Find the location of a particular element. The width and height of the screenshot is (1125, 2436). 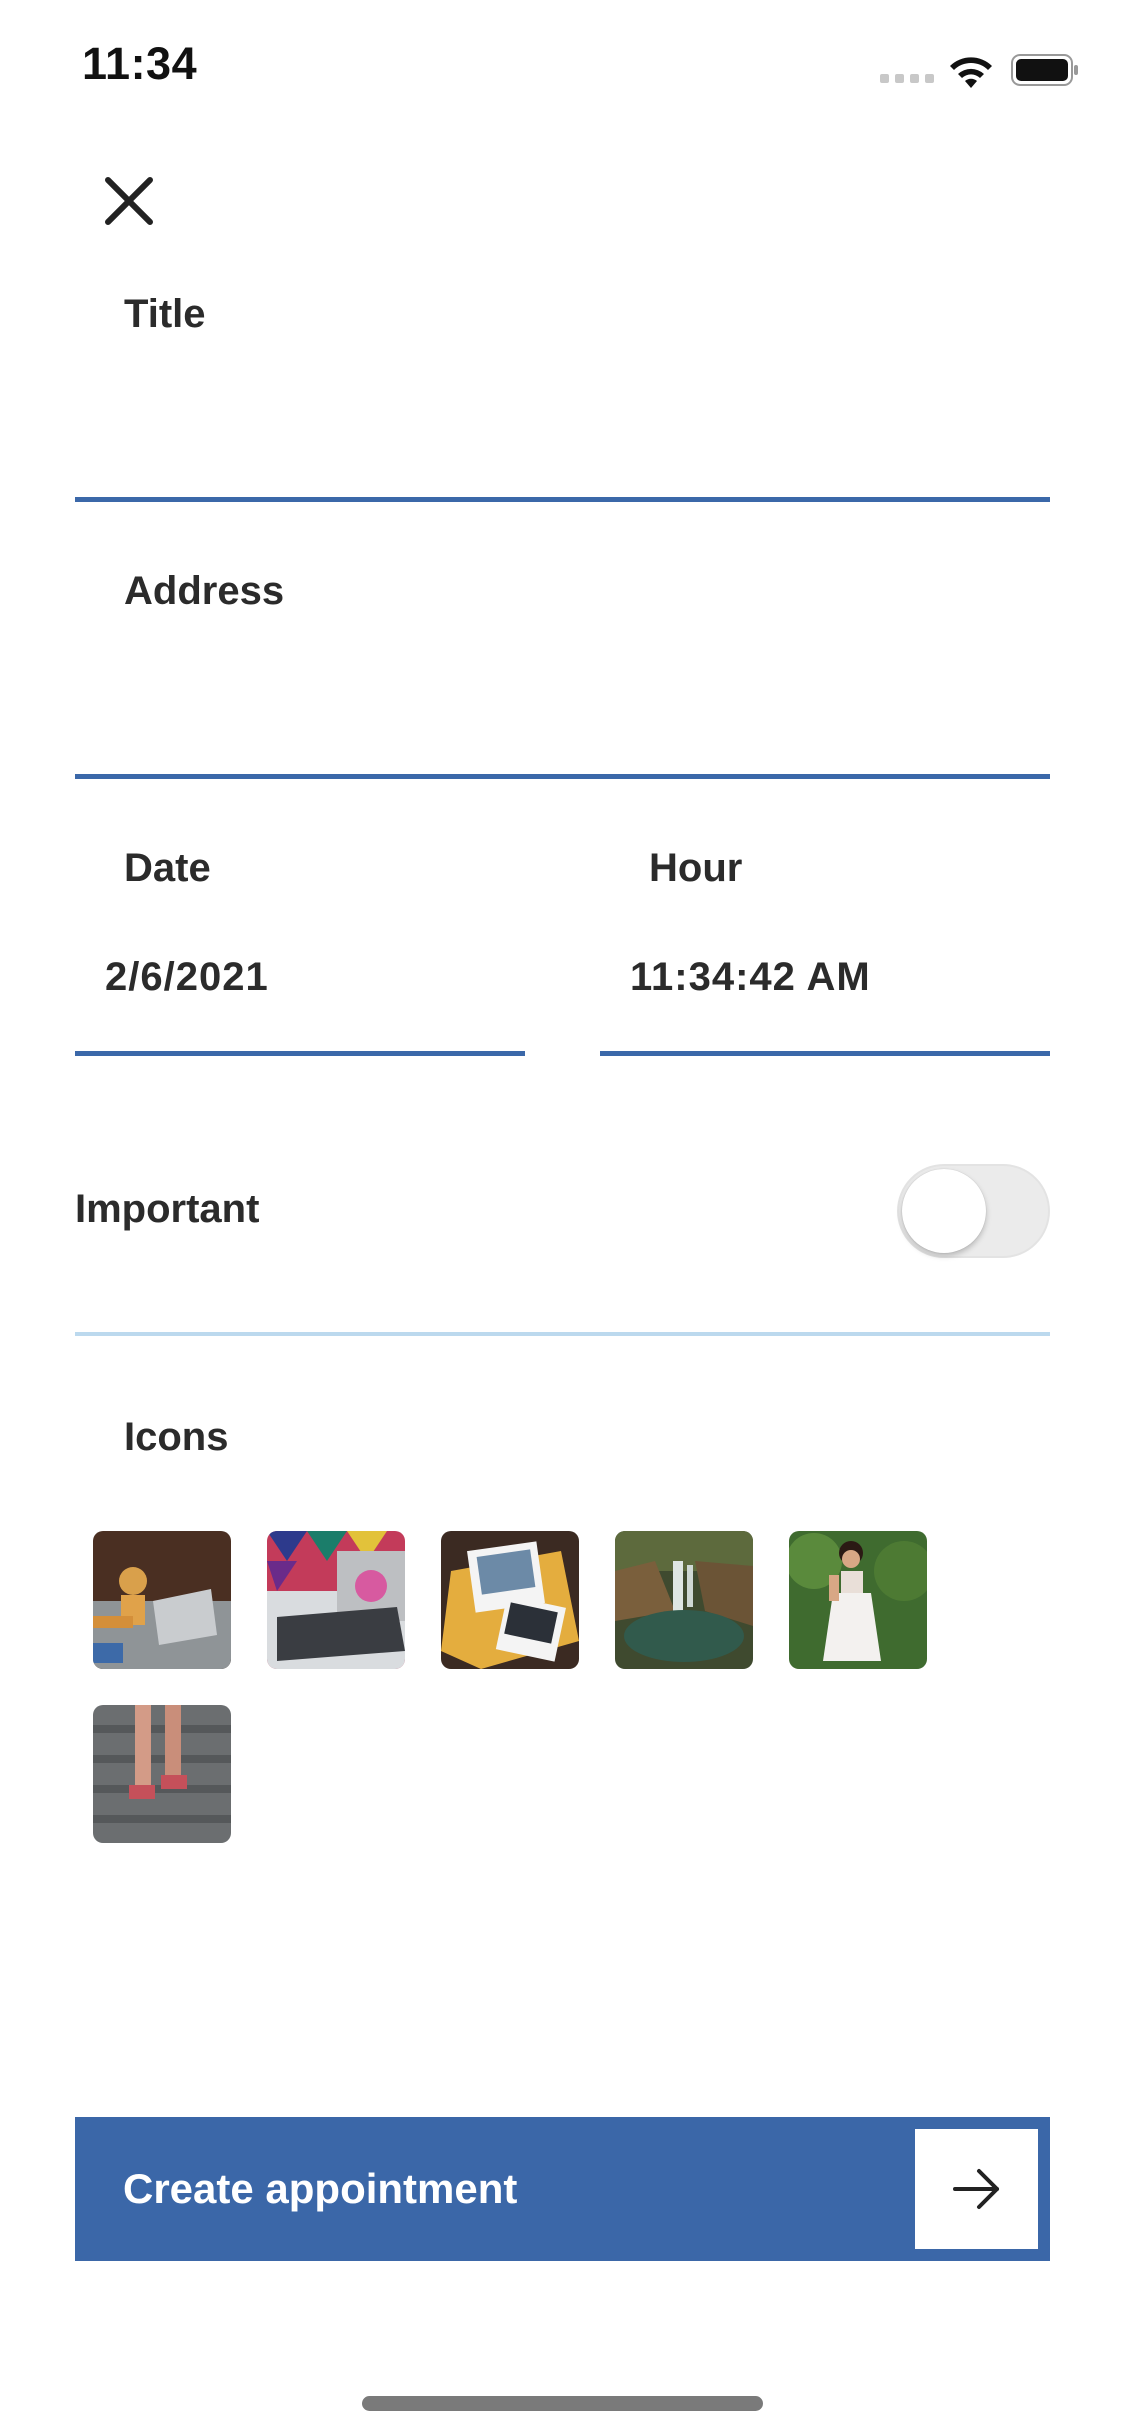

title-underline is located at coordinates (562, 499).